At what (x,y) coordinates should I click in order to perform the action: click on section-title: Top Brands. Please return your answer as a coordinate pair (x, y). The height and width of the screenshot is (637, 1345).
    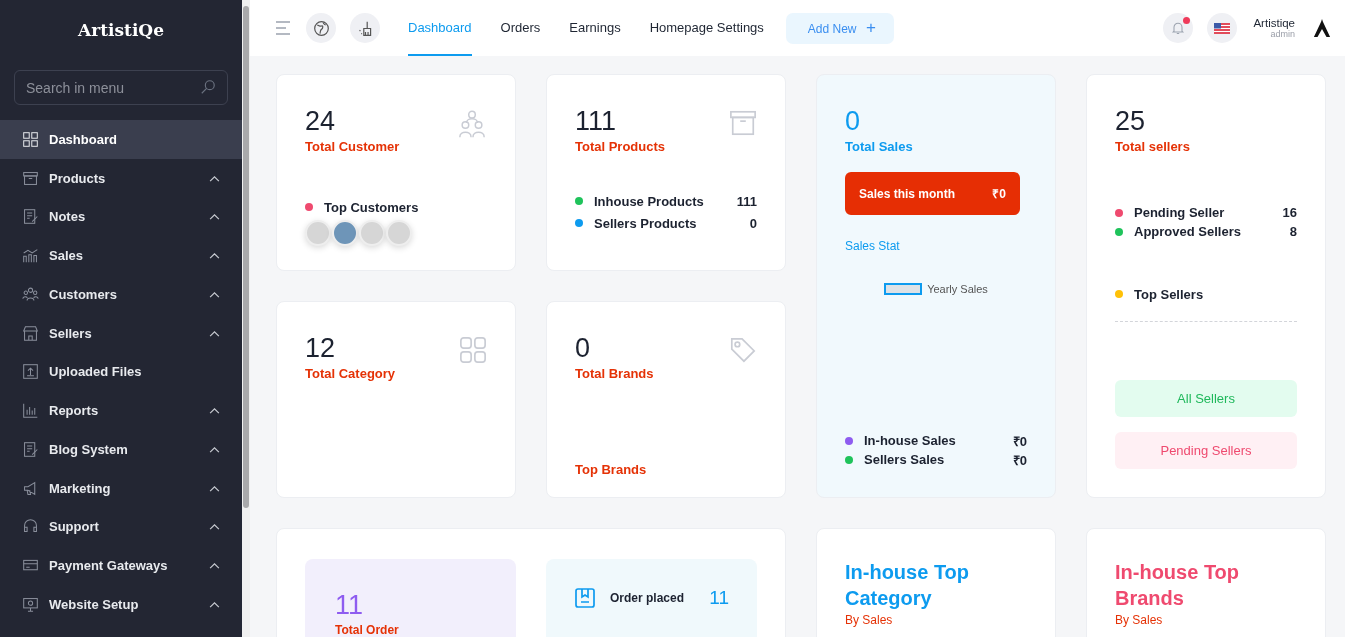
    Looking at the image, I should click on (611, 469).